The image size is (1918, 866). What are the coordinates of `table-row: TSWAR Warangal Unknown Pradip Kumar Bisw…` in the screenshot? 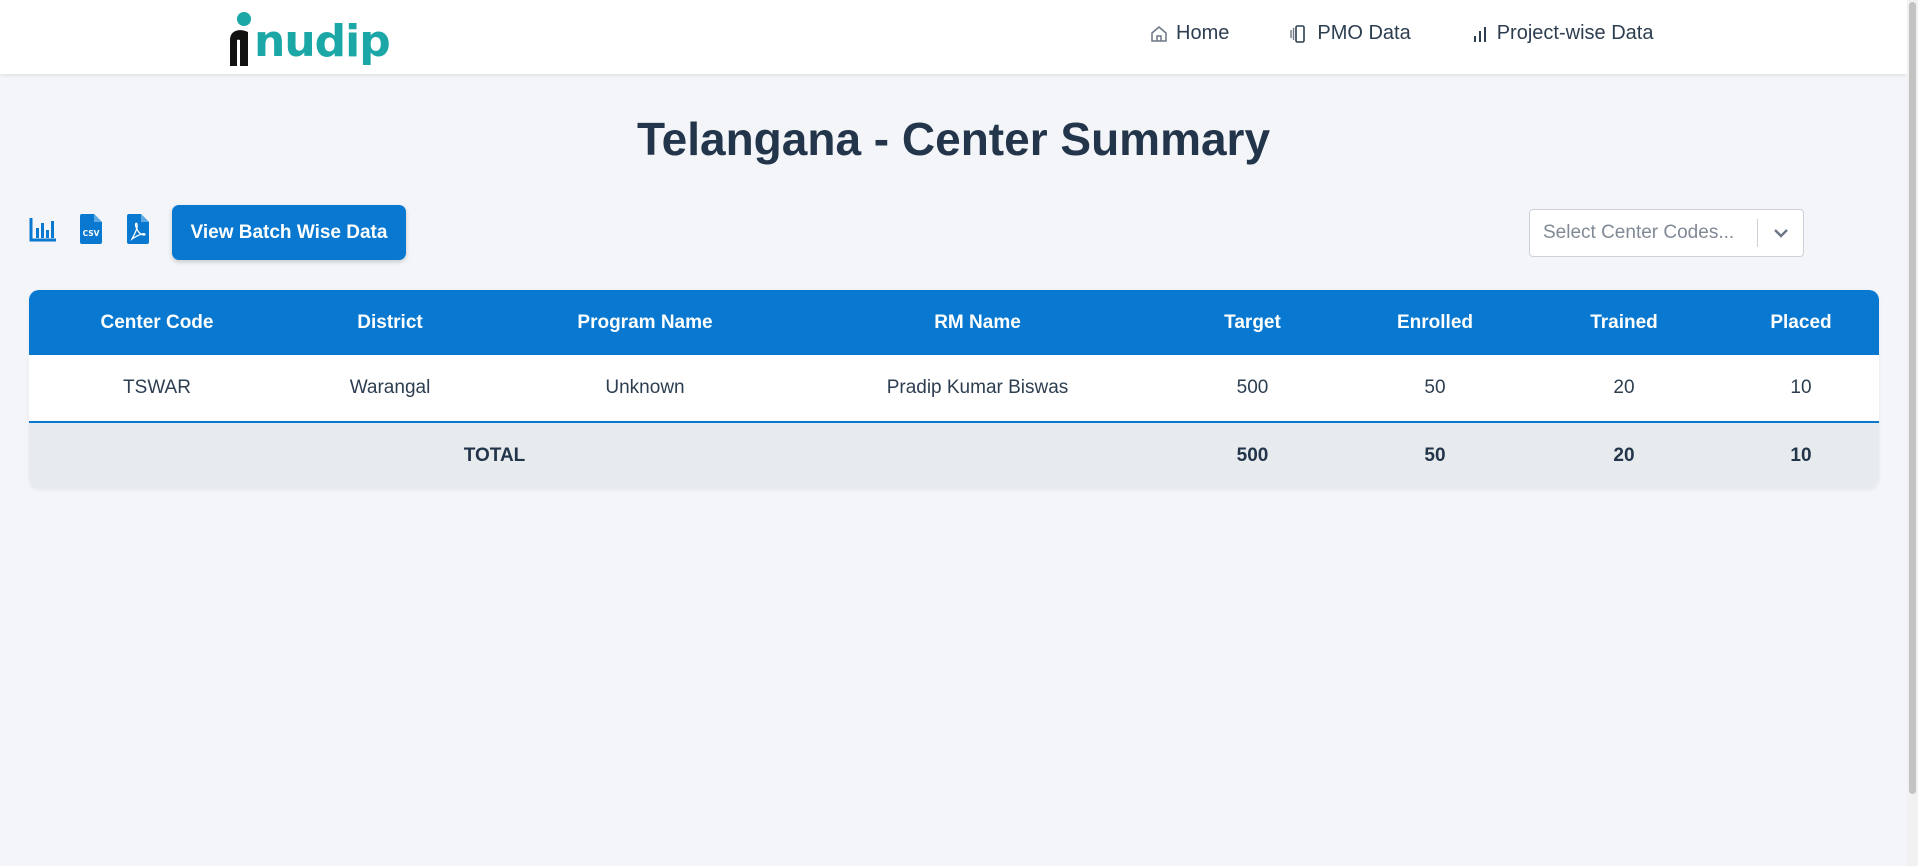 It's located at (954, 389).